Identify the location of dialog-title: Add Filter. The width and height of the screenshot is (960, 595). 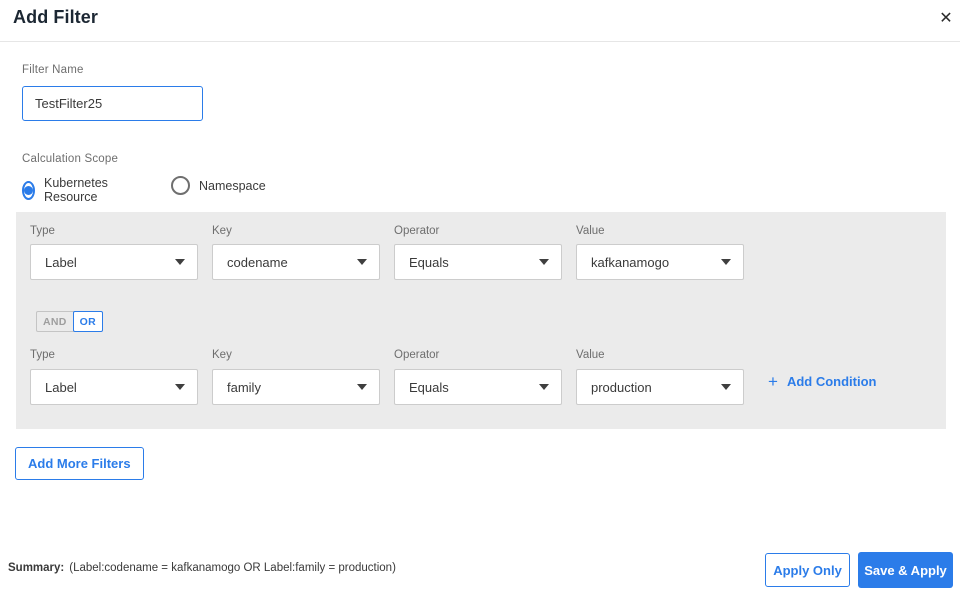
(55, 17).